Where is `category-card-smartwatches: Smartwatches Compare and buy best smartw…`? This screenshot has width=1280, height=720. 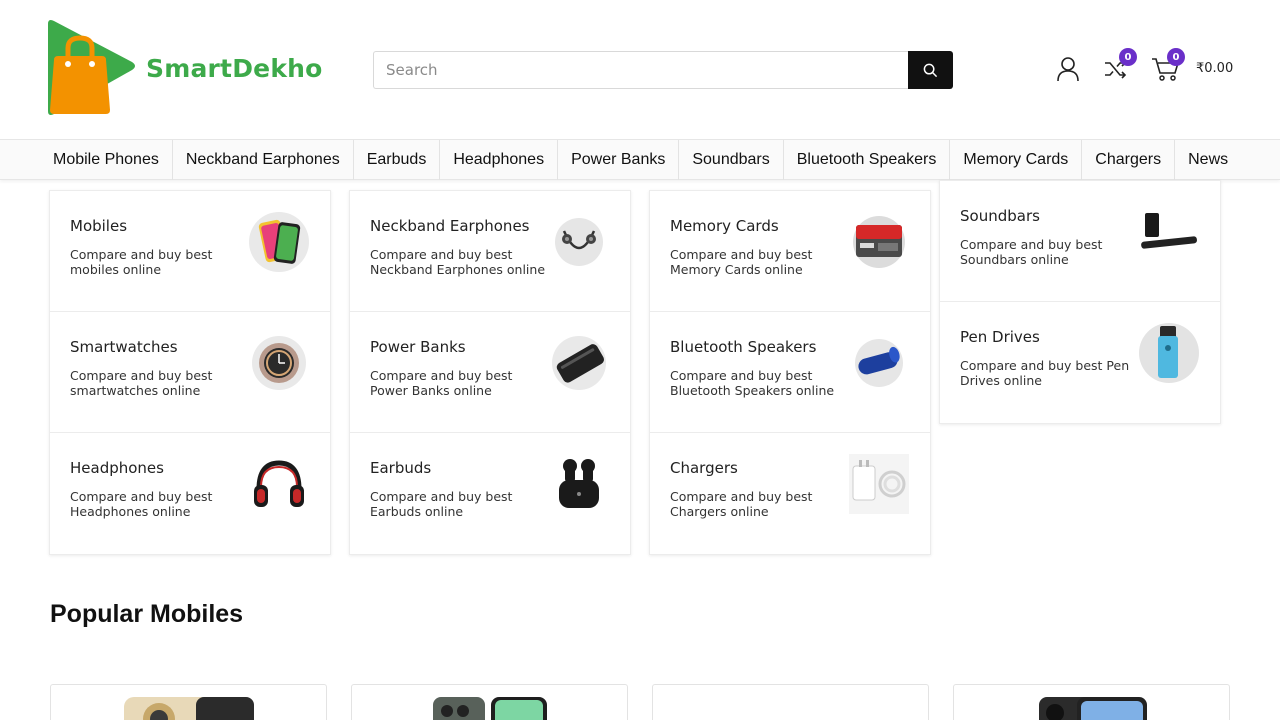
category-card-smartwatches: Smartwatches Compare and buy best smartw… is located at coordinates (190, 372).